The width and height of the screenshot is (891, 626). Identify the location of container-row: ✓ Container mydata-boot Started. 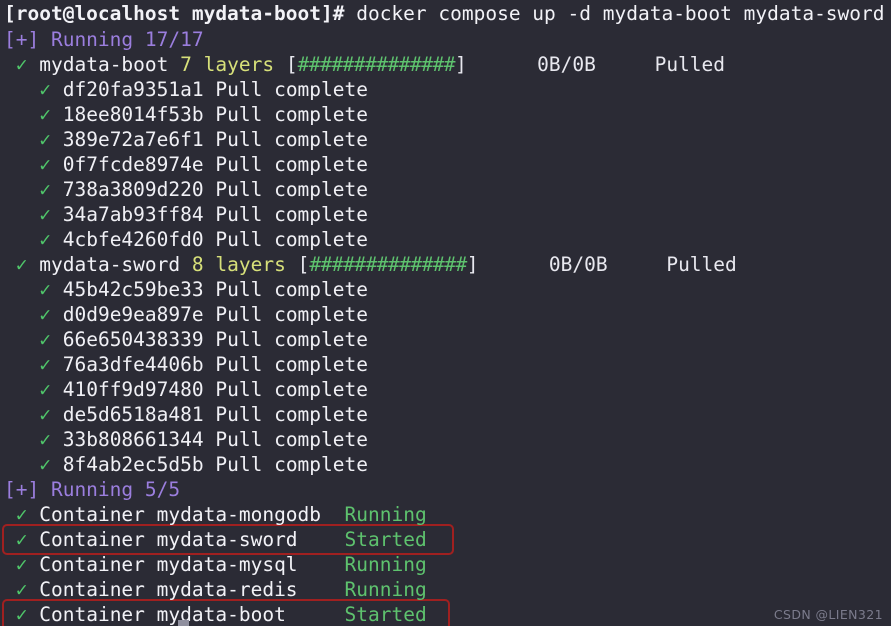
(445, 614).